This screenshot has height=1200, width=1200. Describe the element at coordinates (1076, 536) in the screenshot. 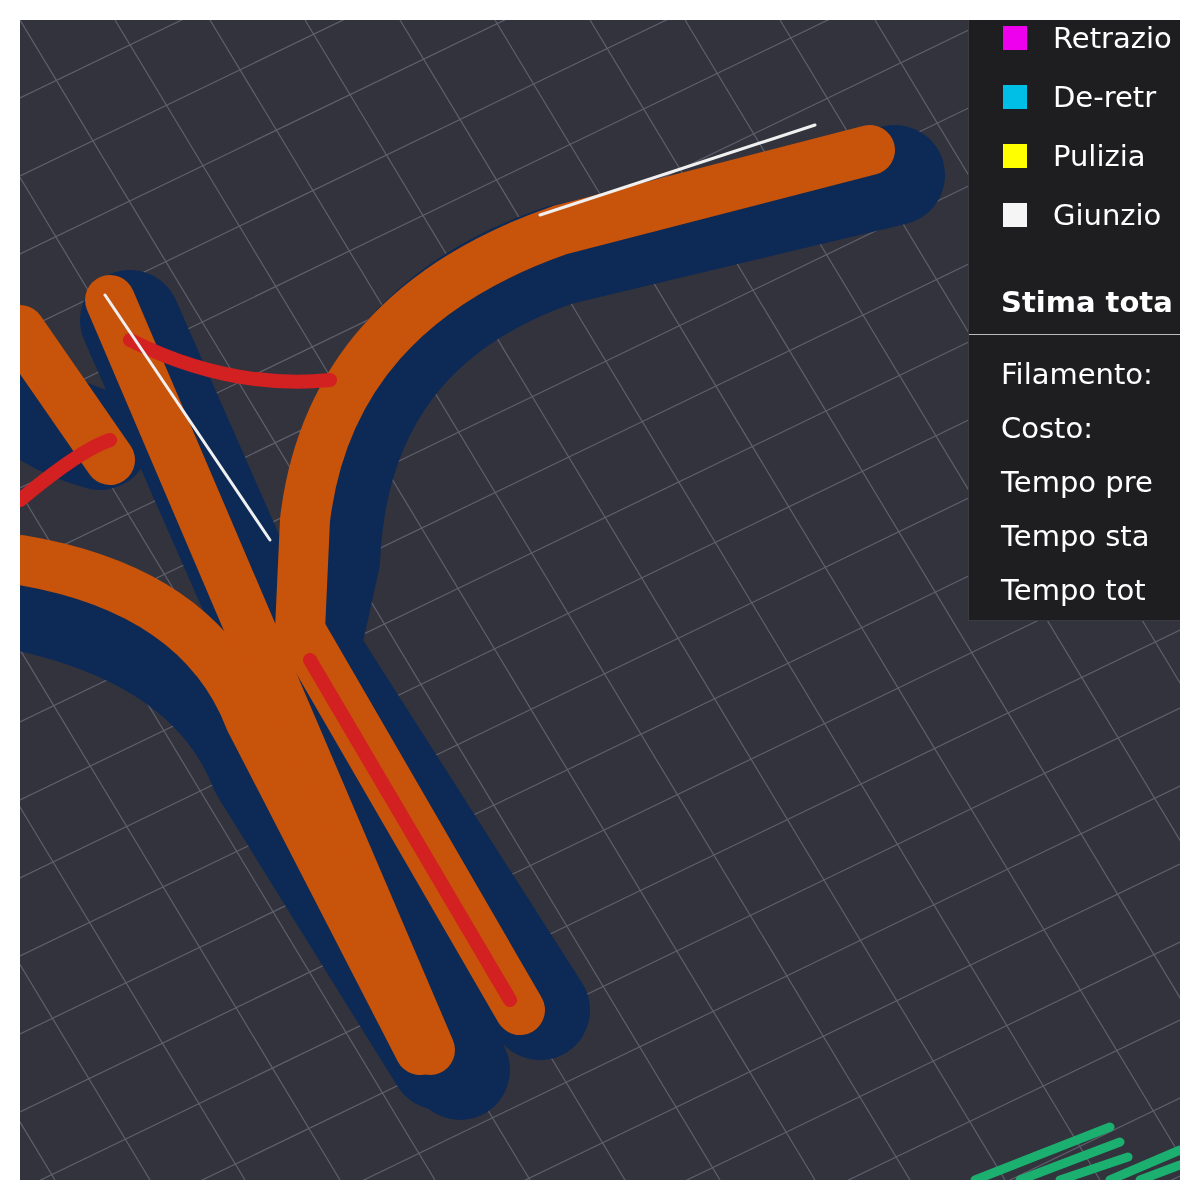

I see `estimate-label: Tempo sta` at that location.